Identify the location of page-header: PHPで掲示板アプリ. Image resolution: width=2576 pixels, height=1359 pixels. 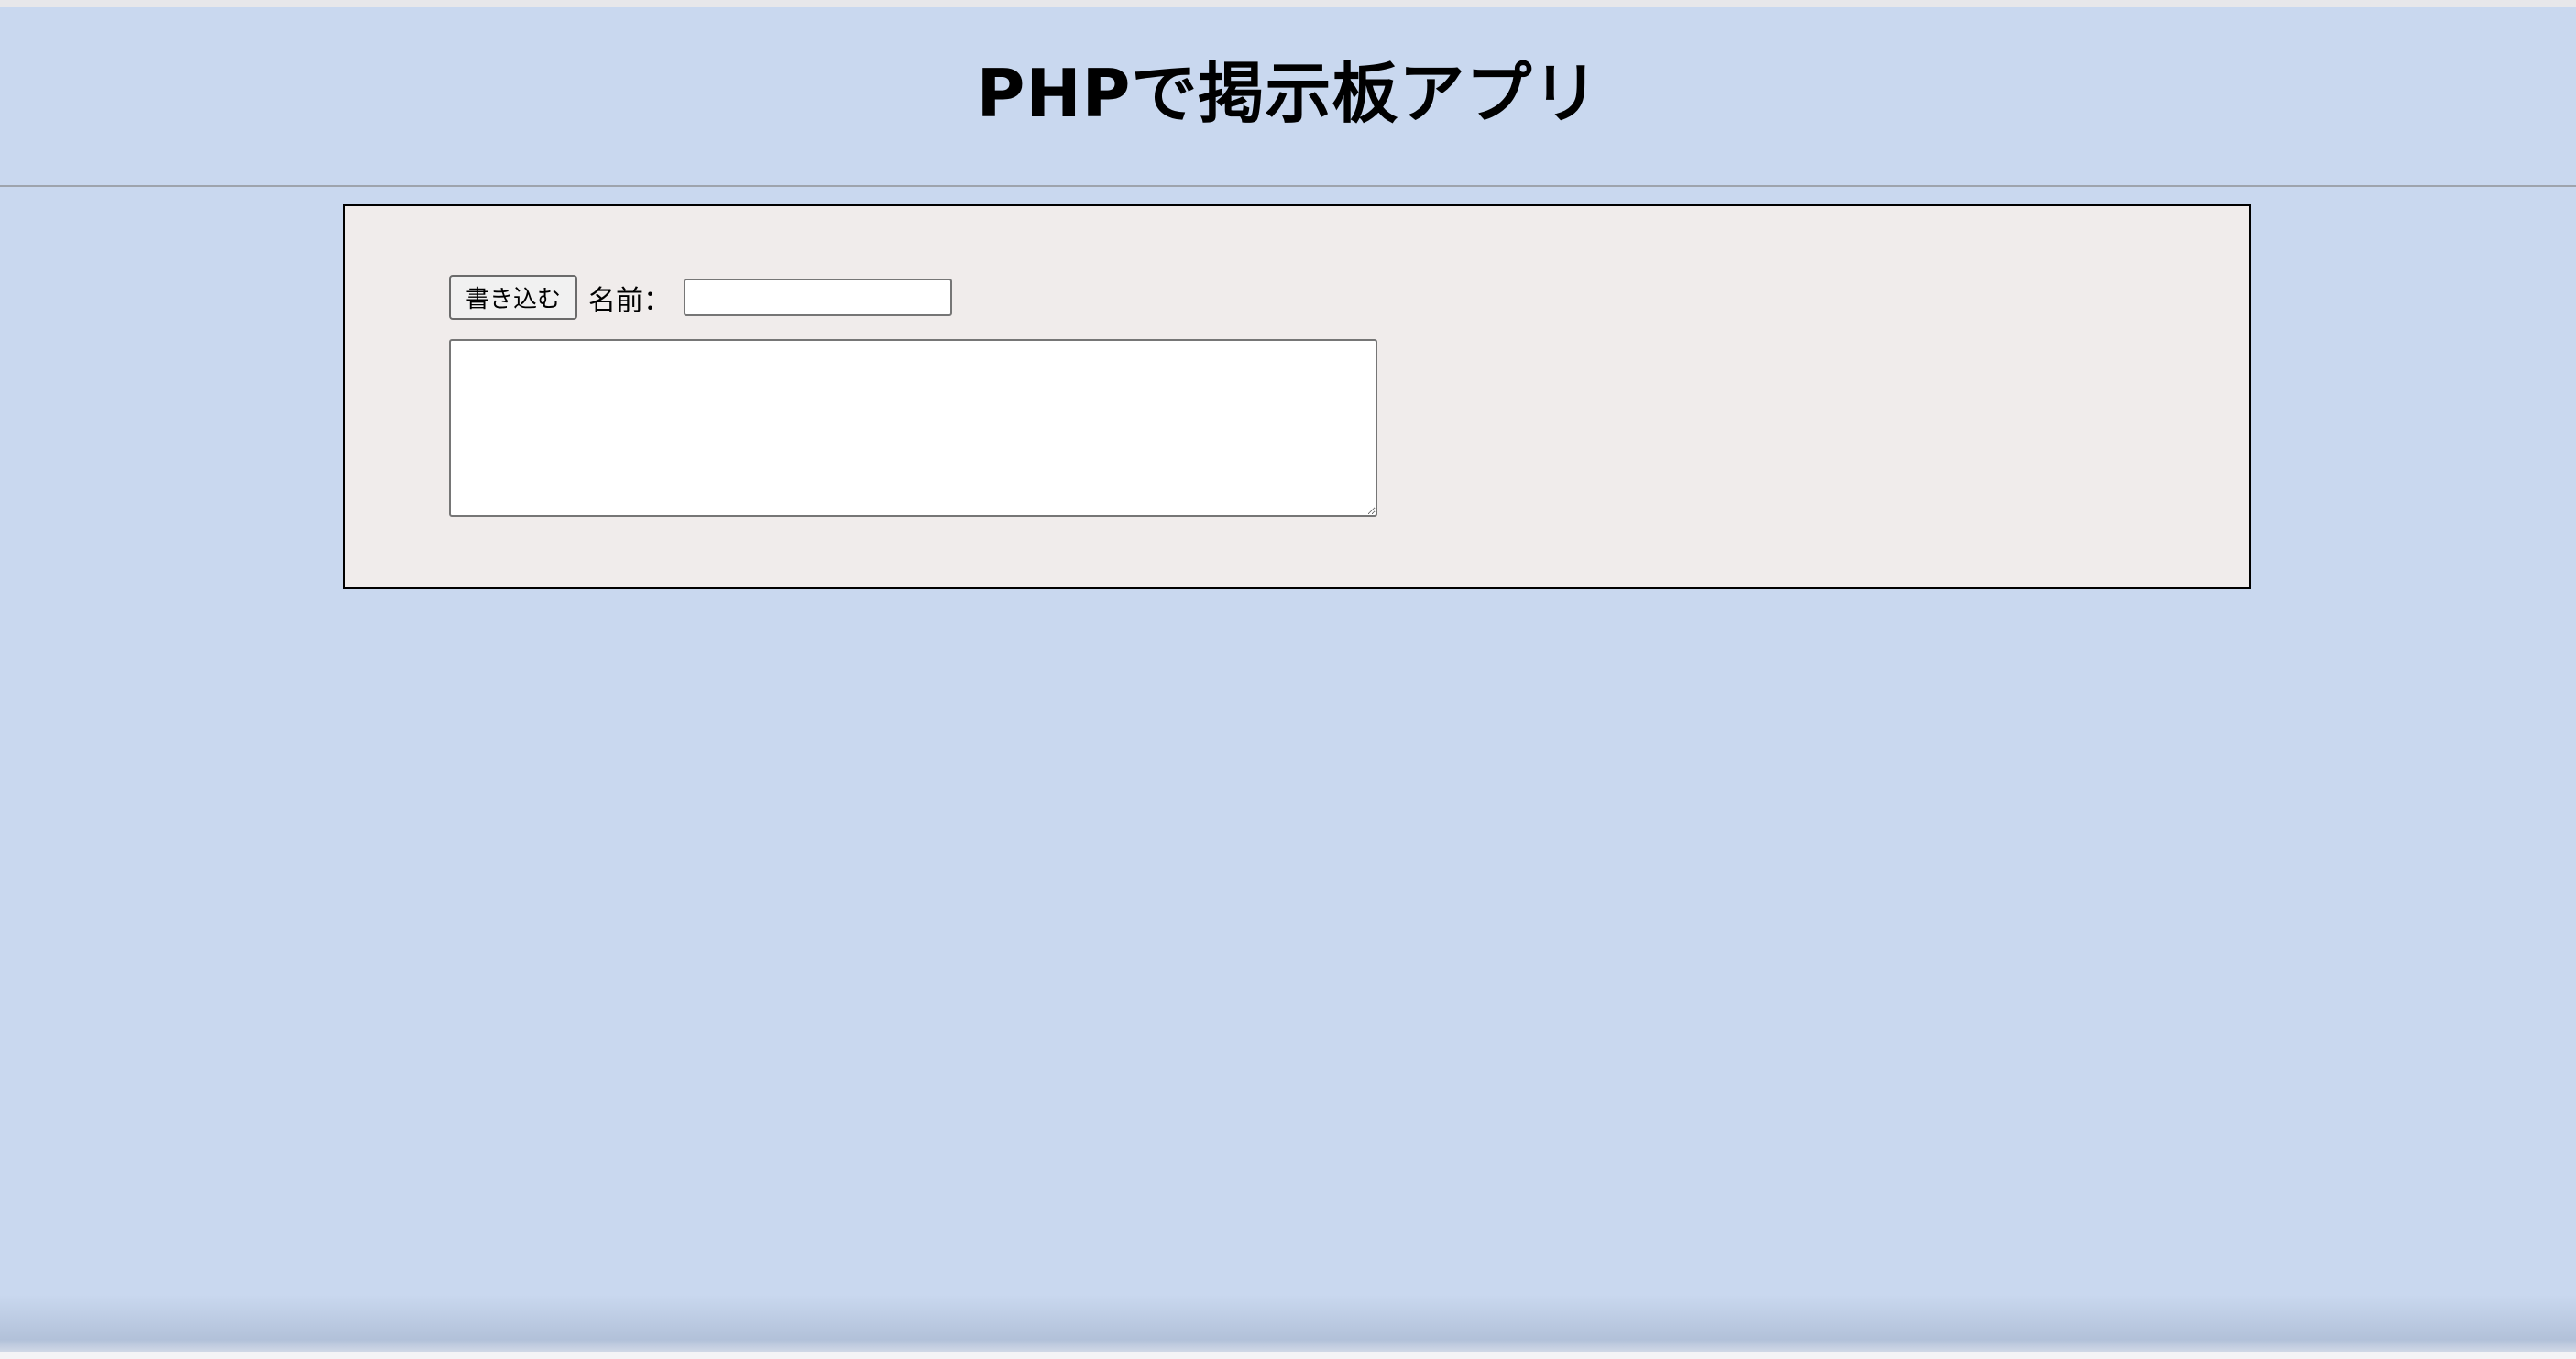
(1288, 96).